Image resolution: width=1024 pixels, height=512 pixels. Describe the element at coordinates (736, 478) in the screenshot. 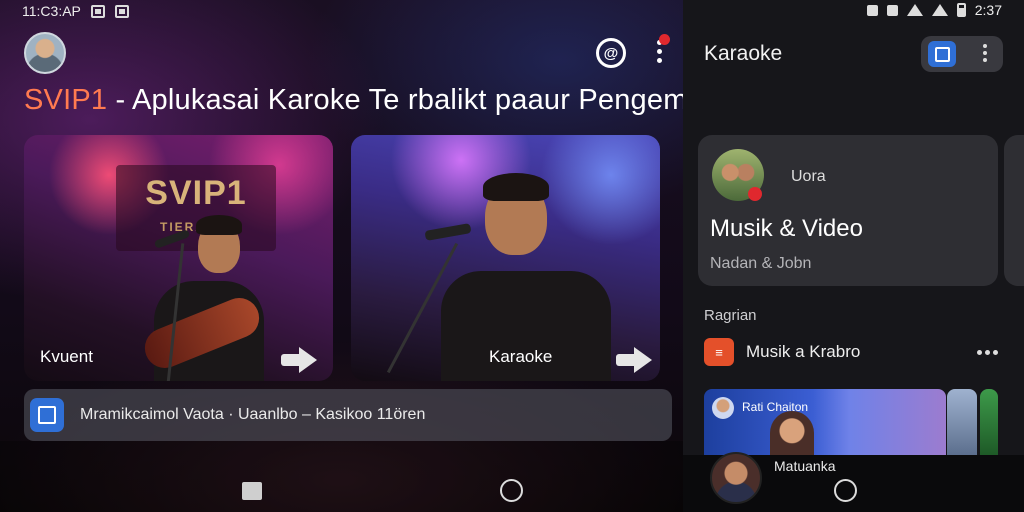

I see `user-avatar` at that location.